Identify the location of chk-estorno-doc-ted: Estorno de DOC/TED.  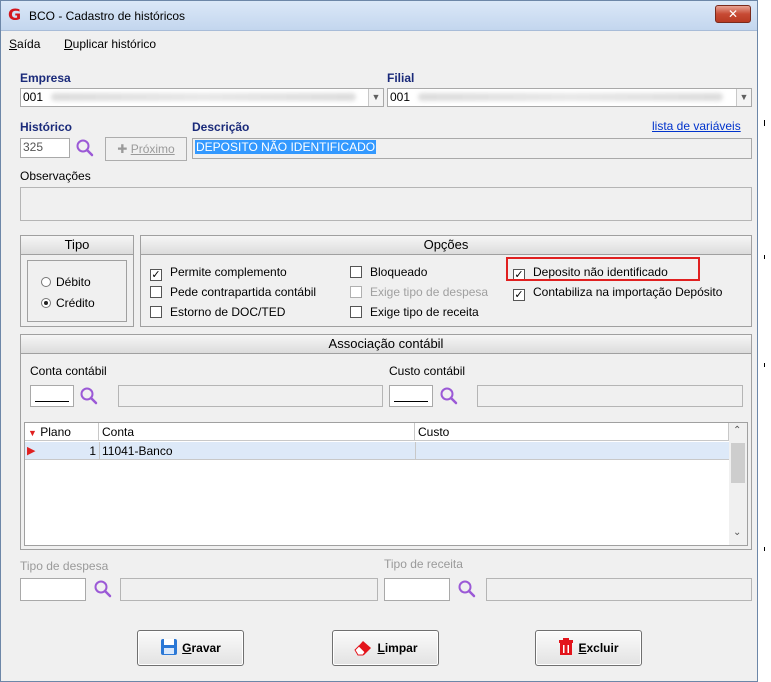
(217, 312).